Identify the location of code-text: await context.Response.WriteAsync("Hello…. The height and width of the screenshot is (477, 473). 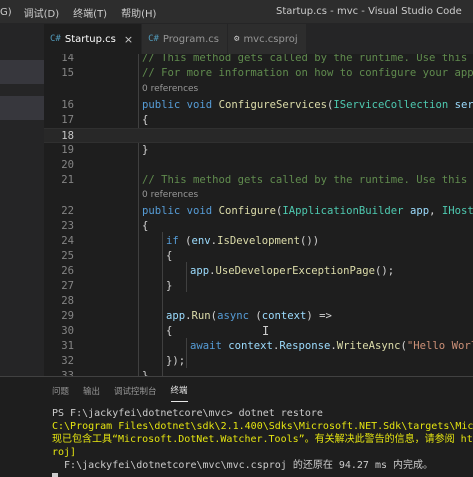
(331, 346).